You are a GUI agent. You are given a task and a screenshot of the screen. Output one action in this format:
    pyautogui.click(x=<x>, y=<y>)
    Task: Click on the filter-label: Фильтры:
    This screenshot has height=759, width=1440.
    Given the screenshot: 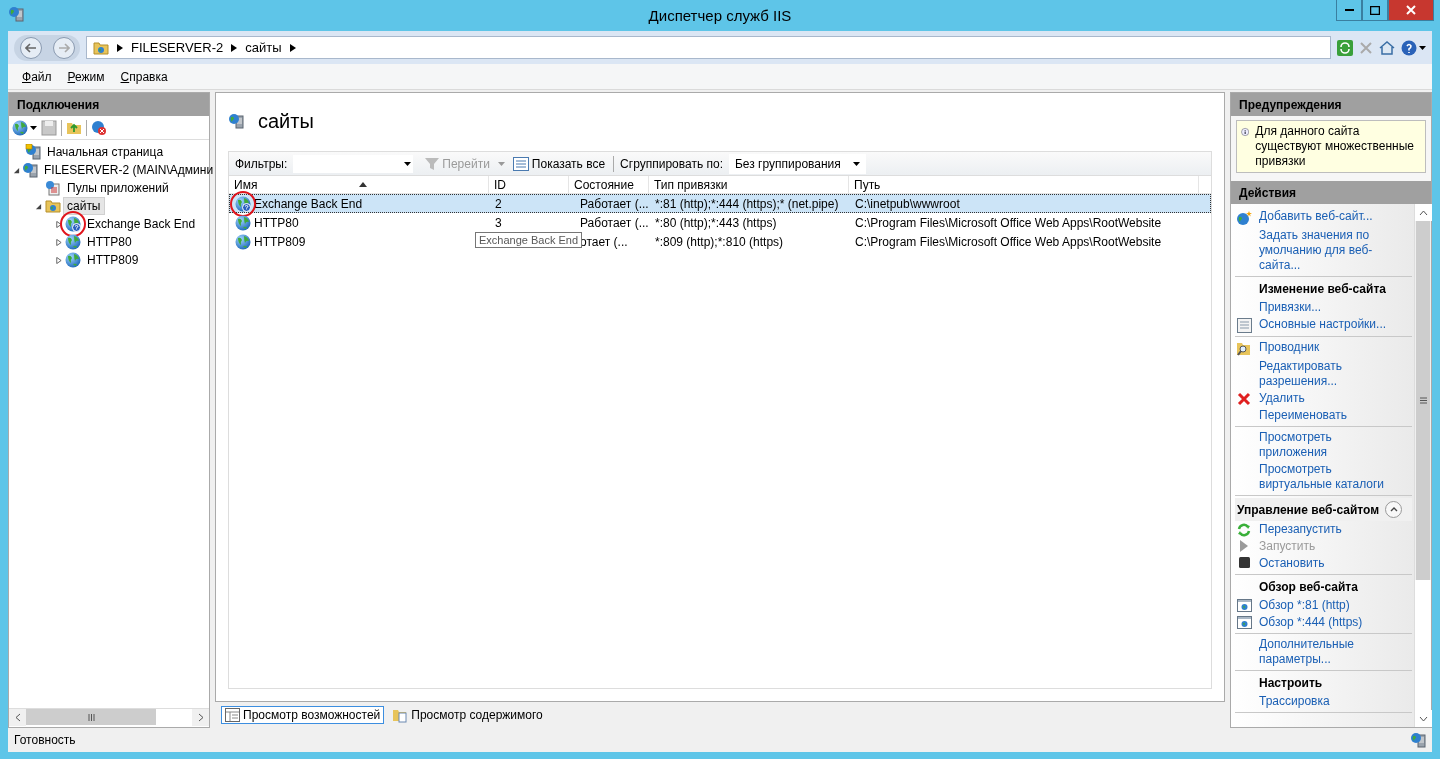 What is the action you would take?
    pyautogui.click(x=261, y=163)
    